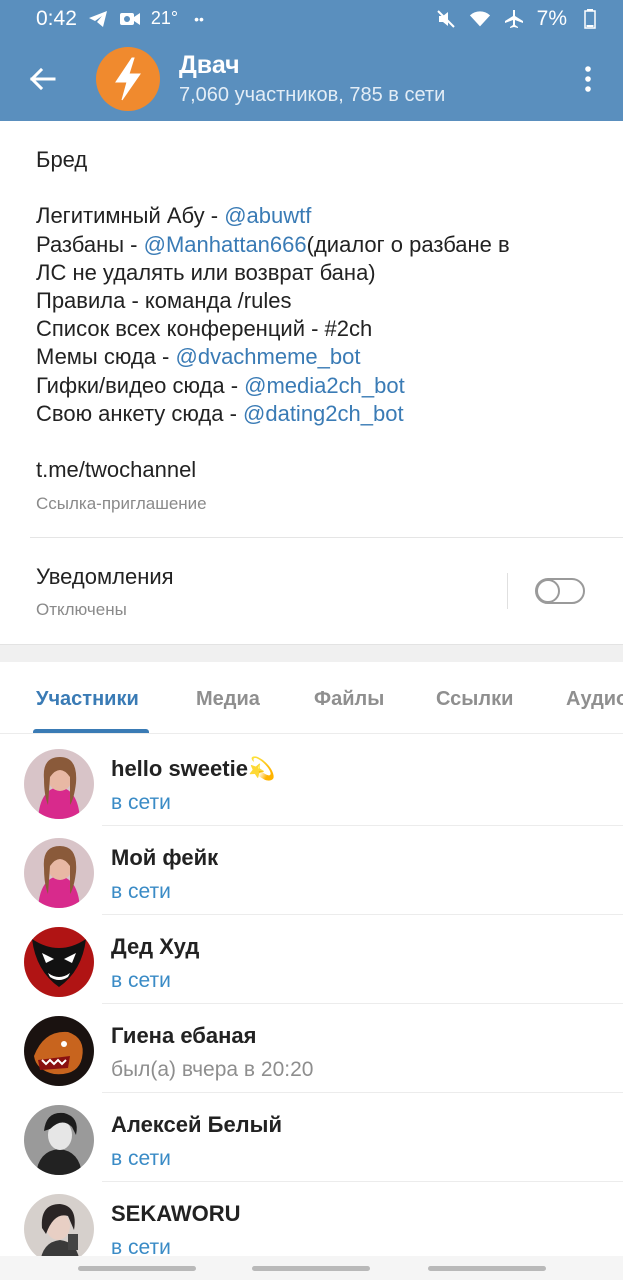  I want to click on description-line: Гифки/видео сюда - @media2ch_bot, so click(316, 386).